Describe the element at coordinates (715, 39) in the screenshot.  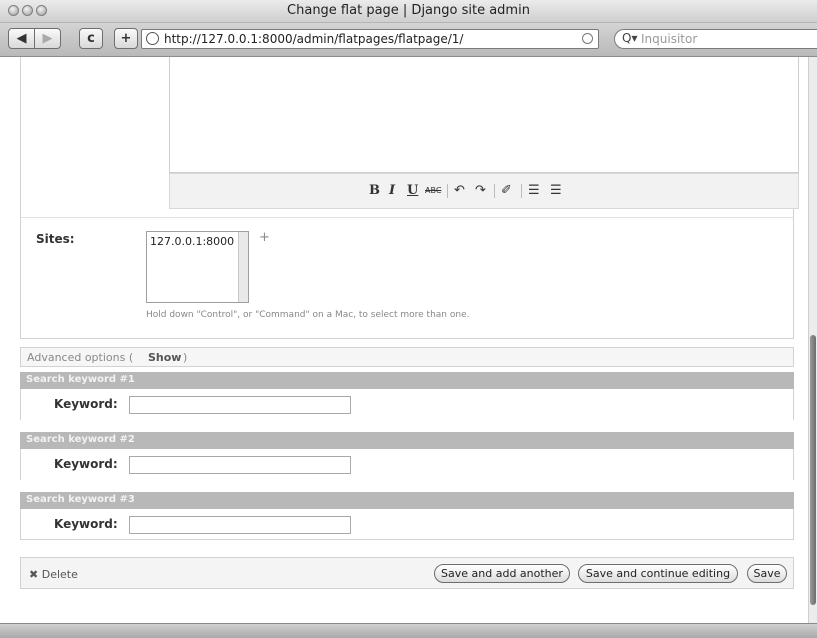
I see `search-field: Q▾ Inquisitor` at that location.